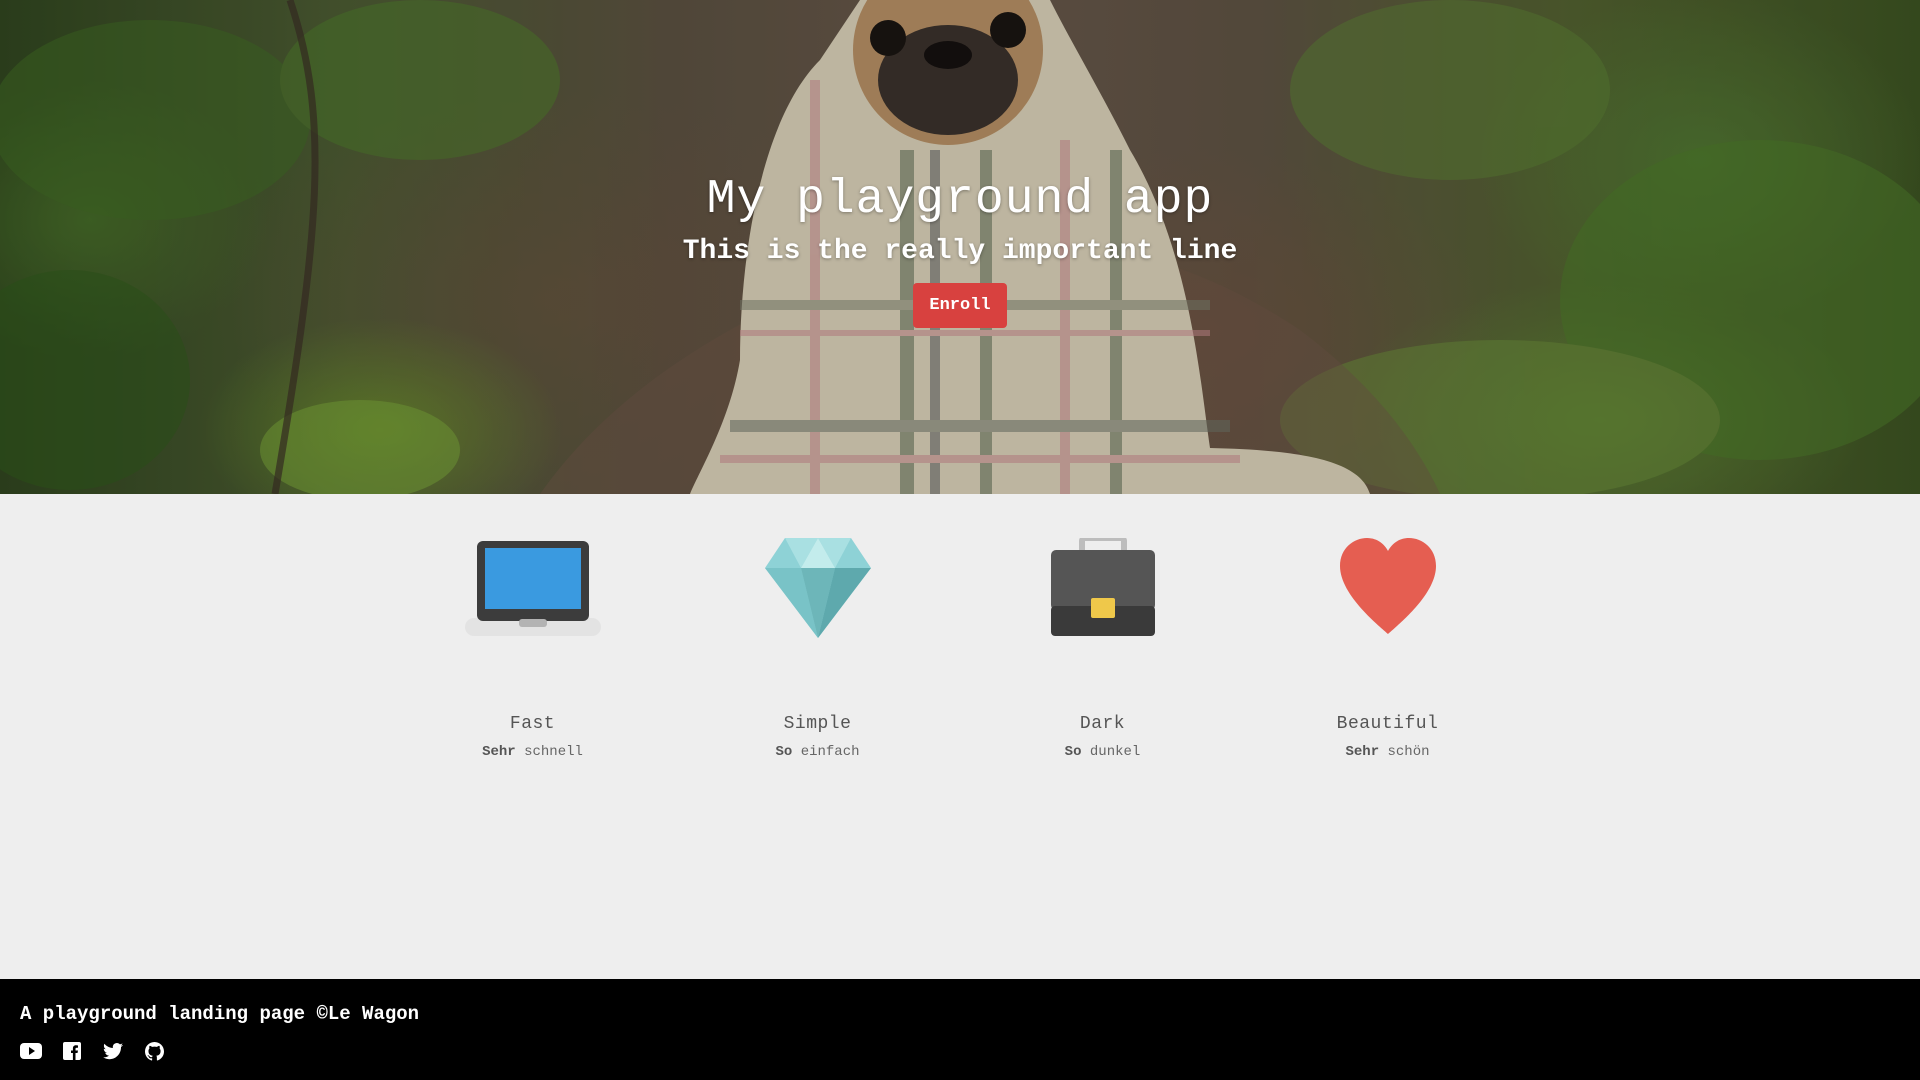 This screenshot has height=1080, width=1920. Describe the element at coordinates (72, 1051) in the screenshot. I see `facebook-icon` at that location.